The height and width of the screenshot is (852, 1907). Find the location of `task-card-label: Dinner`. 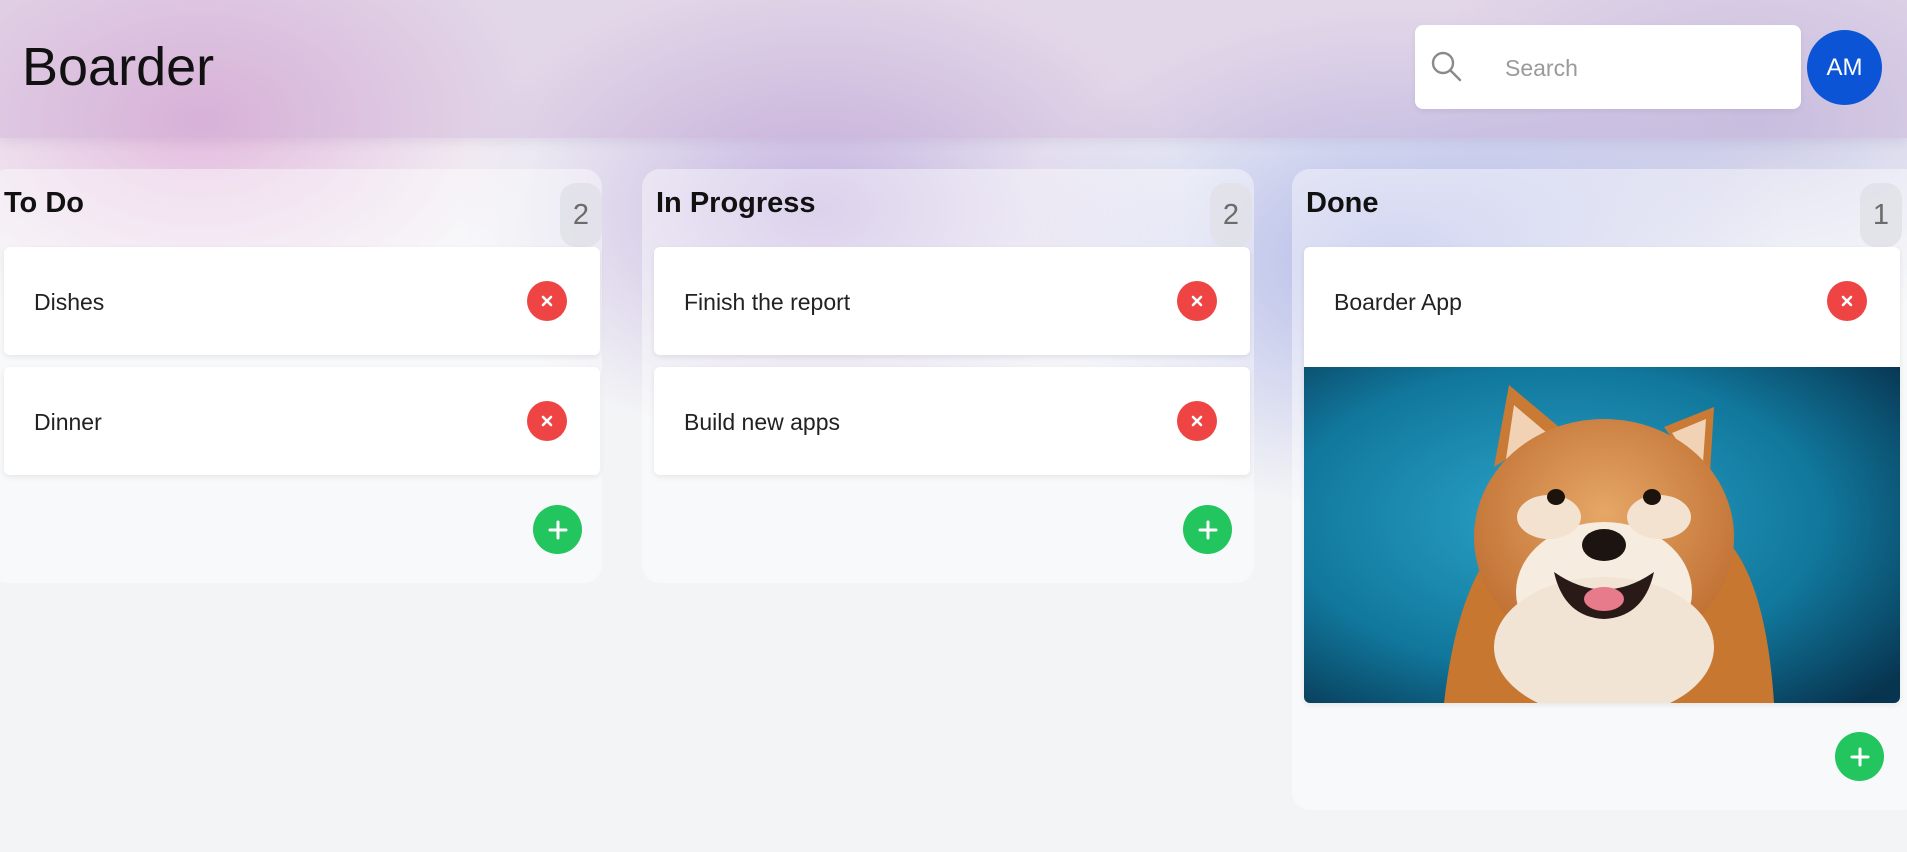

task-card-label: Dinner is located at coordinates (68, 422).